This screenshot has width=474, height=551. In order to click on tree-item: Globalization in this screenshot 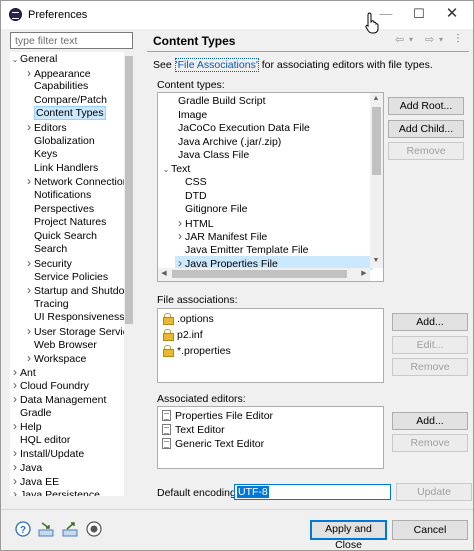, I will do `click(59, 142)`.